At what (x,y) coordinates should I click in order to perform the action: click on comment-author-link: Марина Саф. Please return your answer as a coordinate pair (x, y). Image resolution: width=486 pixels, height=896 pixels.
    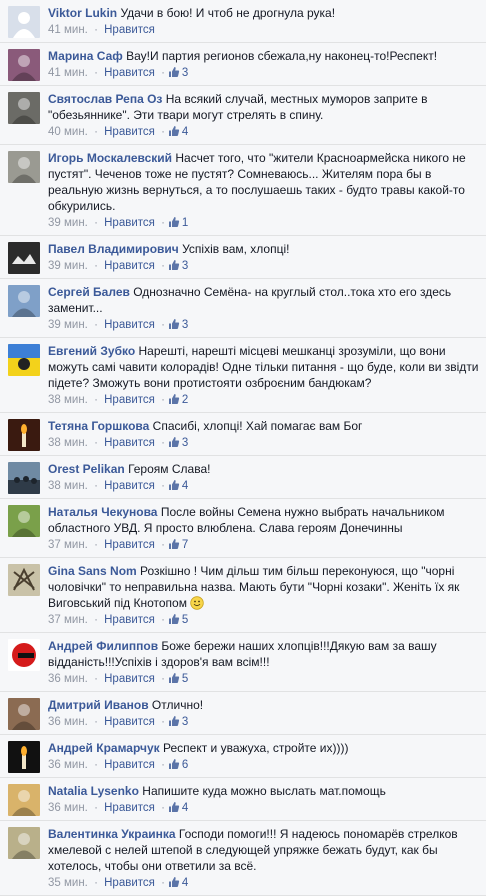
    Looking at the image, I should click on (85, 56).